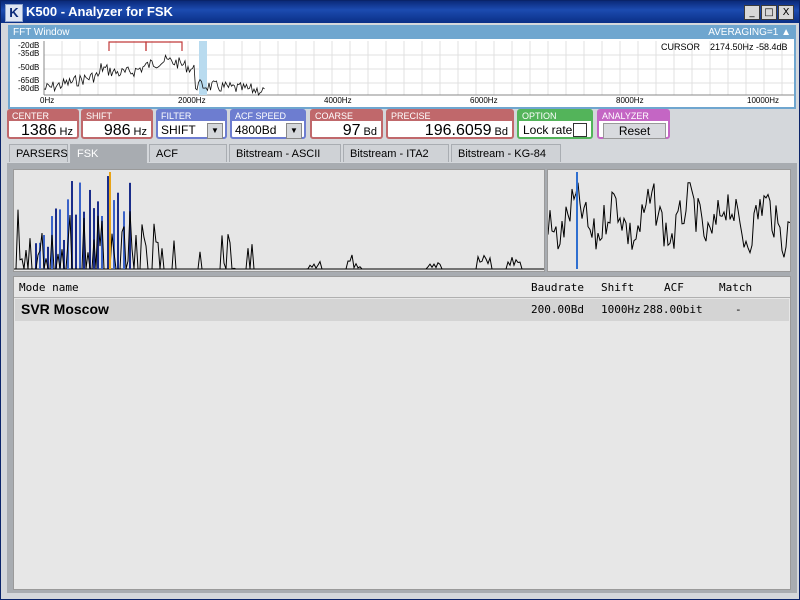  I want to click on cell-match: -, so click(738, 309).